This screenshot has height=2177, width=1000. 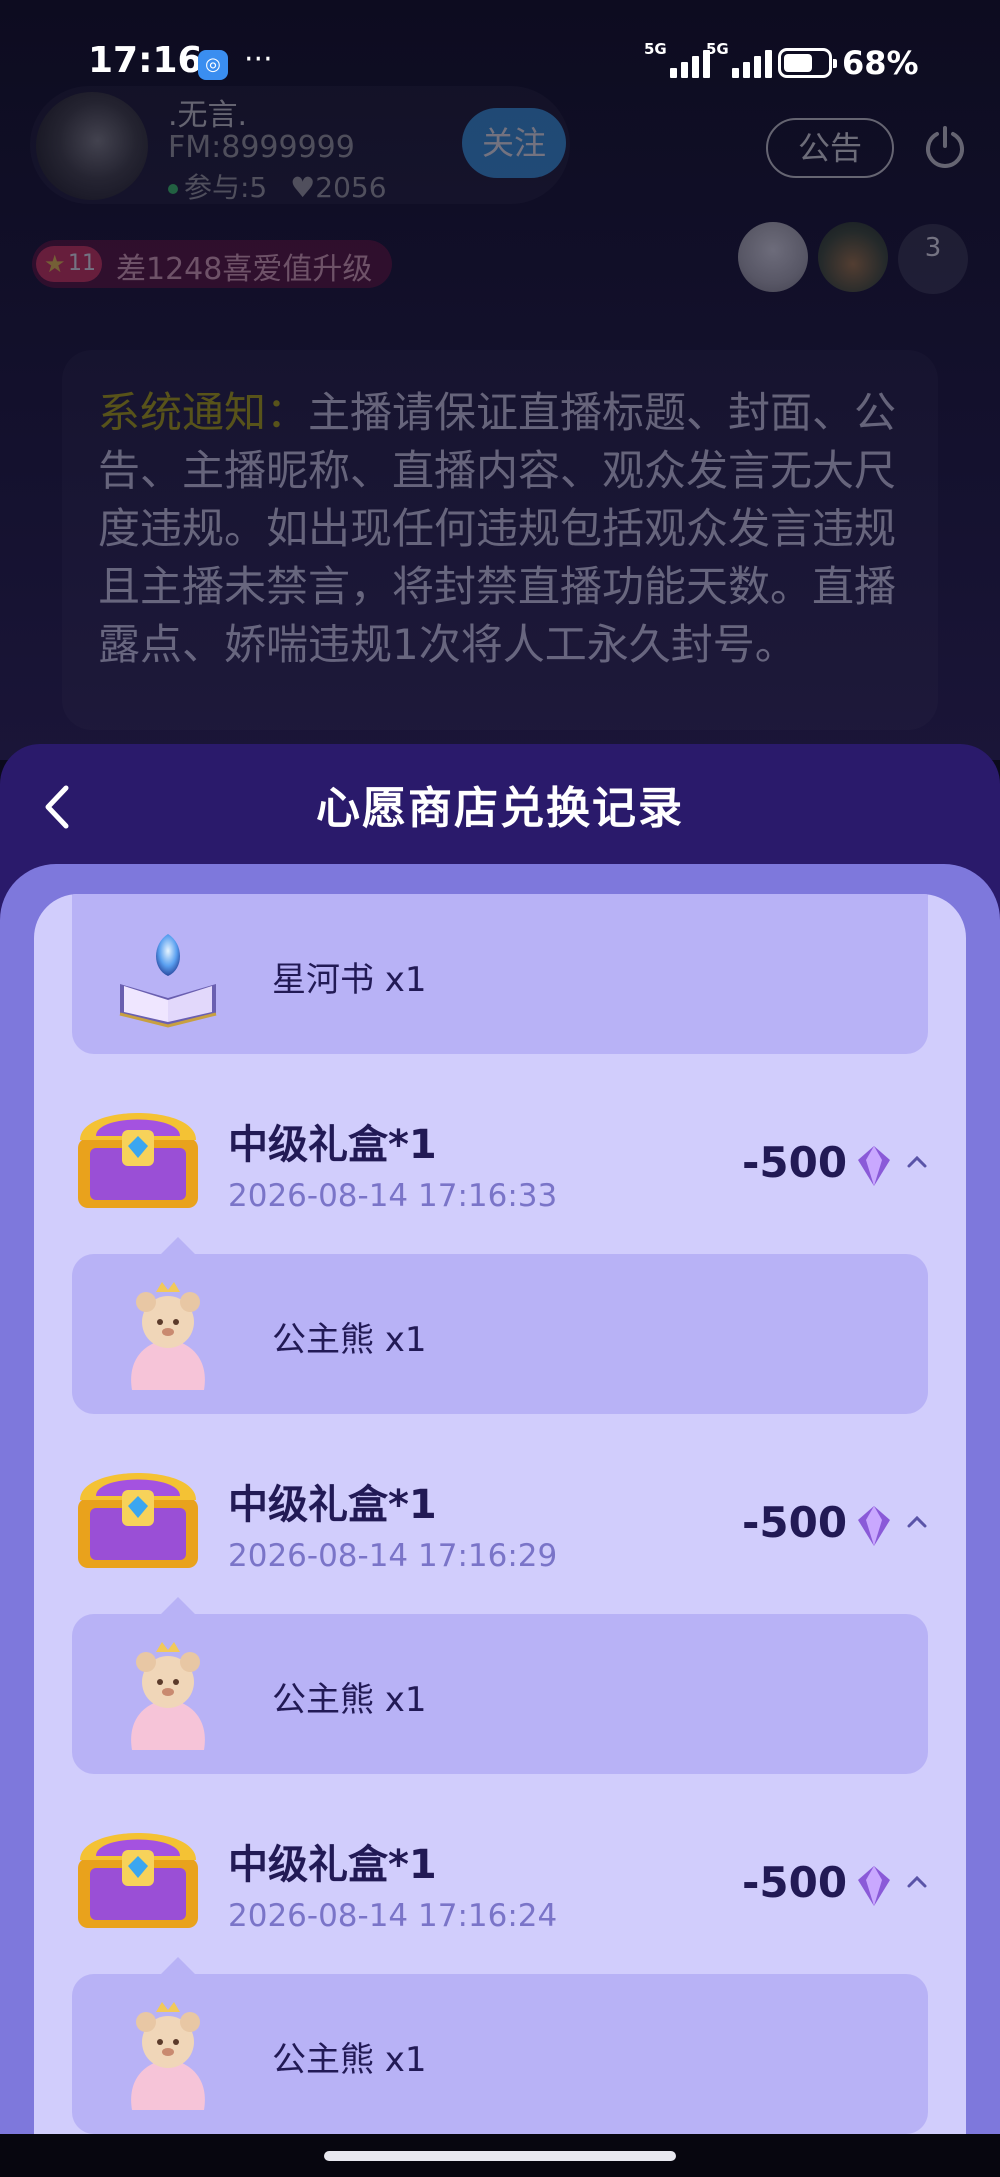 I want to click on app-notification-icon: ◎, so click(x=213, y=65).